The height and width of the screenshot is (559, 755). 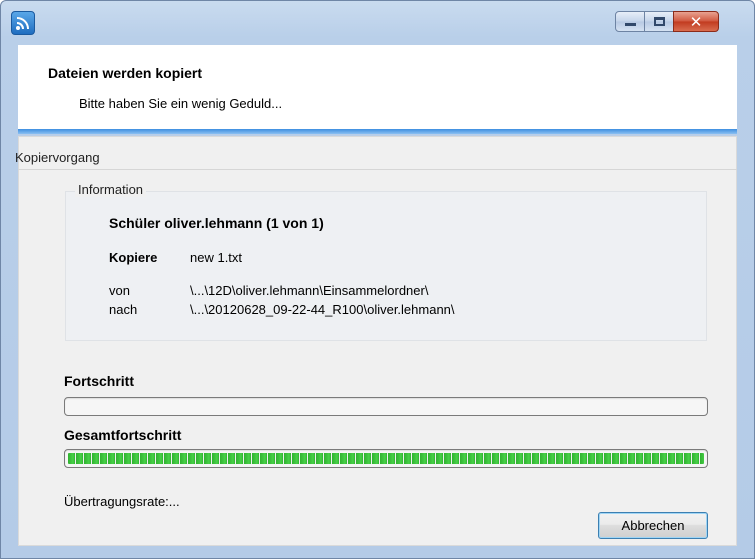 I want to click on maximize-icon, so click(x=659, y=21).